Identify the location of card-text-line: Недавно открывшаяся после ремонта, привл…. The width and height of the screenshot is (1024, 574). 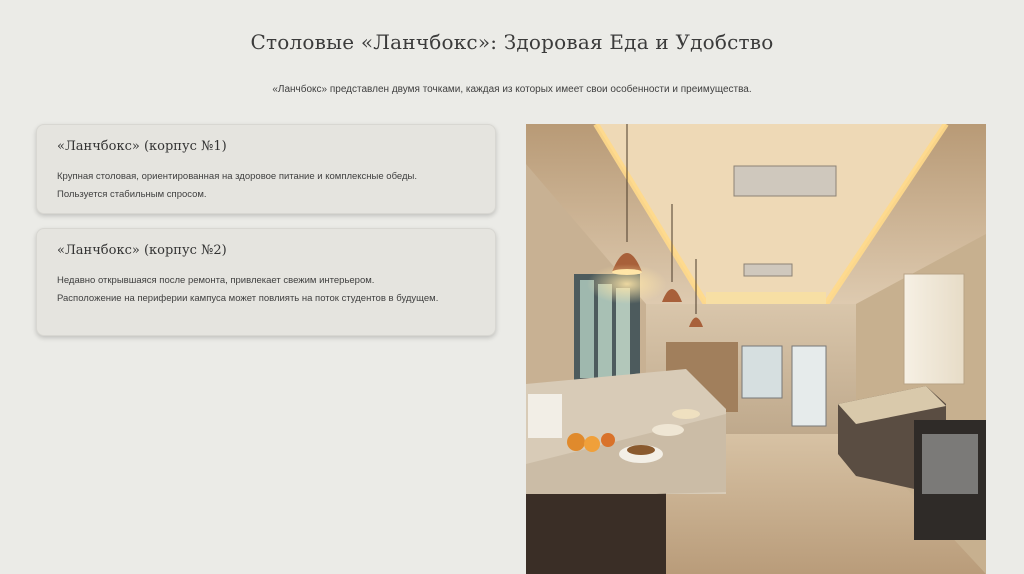
(216, 280).